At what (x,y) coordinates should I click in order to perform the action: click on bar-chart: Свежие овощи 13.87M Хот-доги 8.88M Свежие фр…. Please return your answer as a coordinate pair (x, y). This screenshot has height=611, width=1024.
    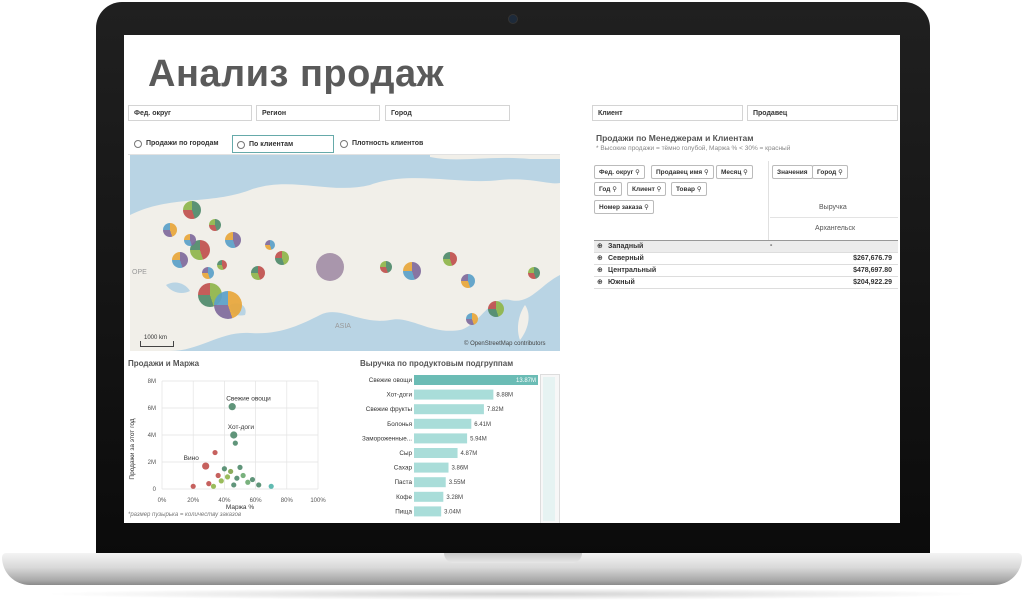
    Looking at the image, I should click on (460, 447).